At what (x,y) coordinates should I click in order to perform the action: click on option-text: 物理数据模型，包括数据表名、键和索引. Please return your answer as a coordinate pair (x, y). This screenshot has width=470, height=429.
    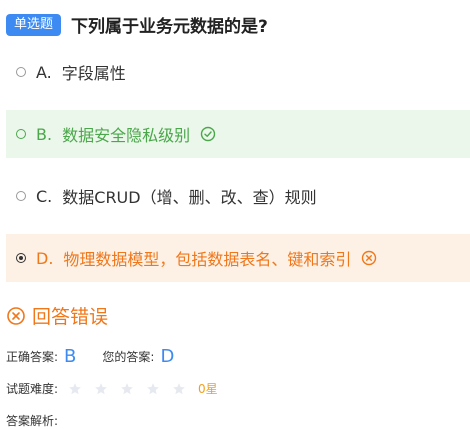
    Looking at the image, I should click on (207, 259).